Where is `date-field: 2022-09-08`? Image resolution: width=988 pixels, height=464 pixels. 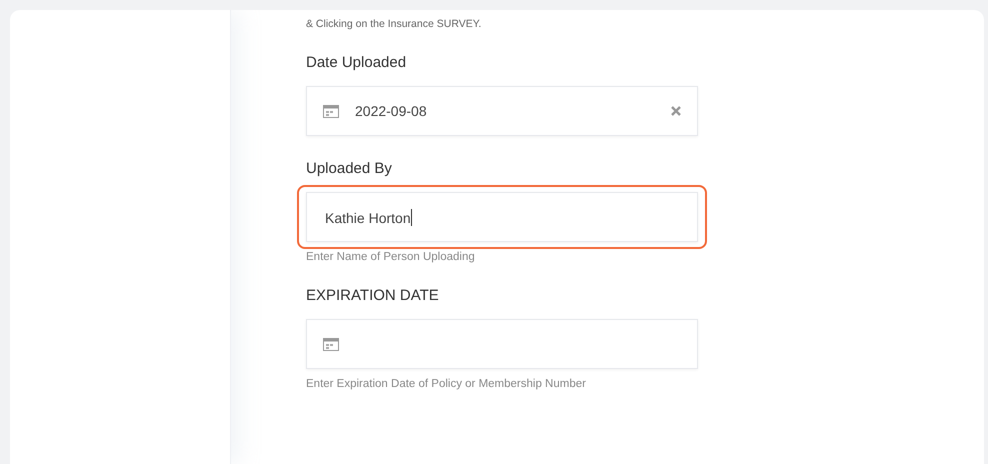 date-field: 2022-09-08 is located at coordinates (502, 111).